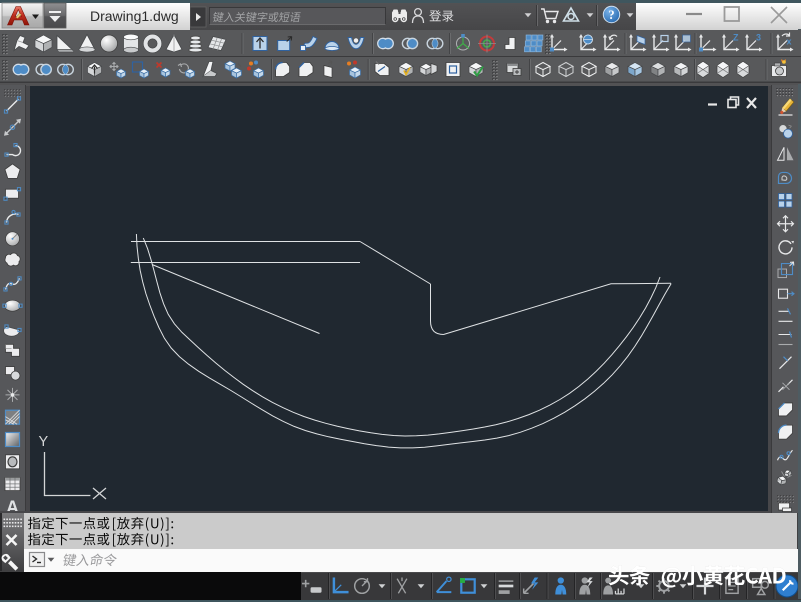 The height and width of the screenshot is (602, 801). What do you see at coordinates (12, 504) in the screenshot?
I see `svg-text: A` at bounding box center [12, 504].